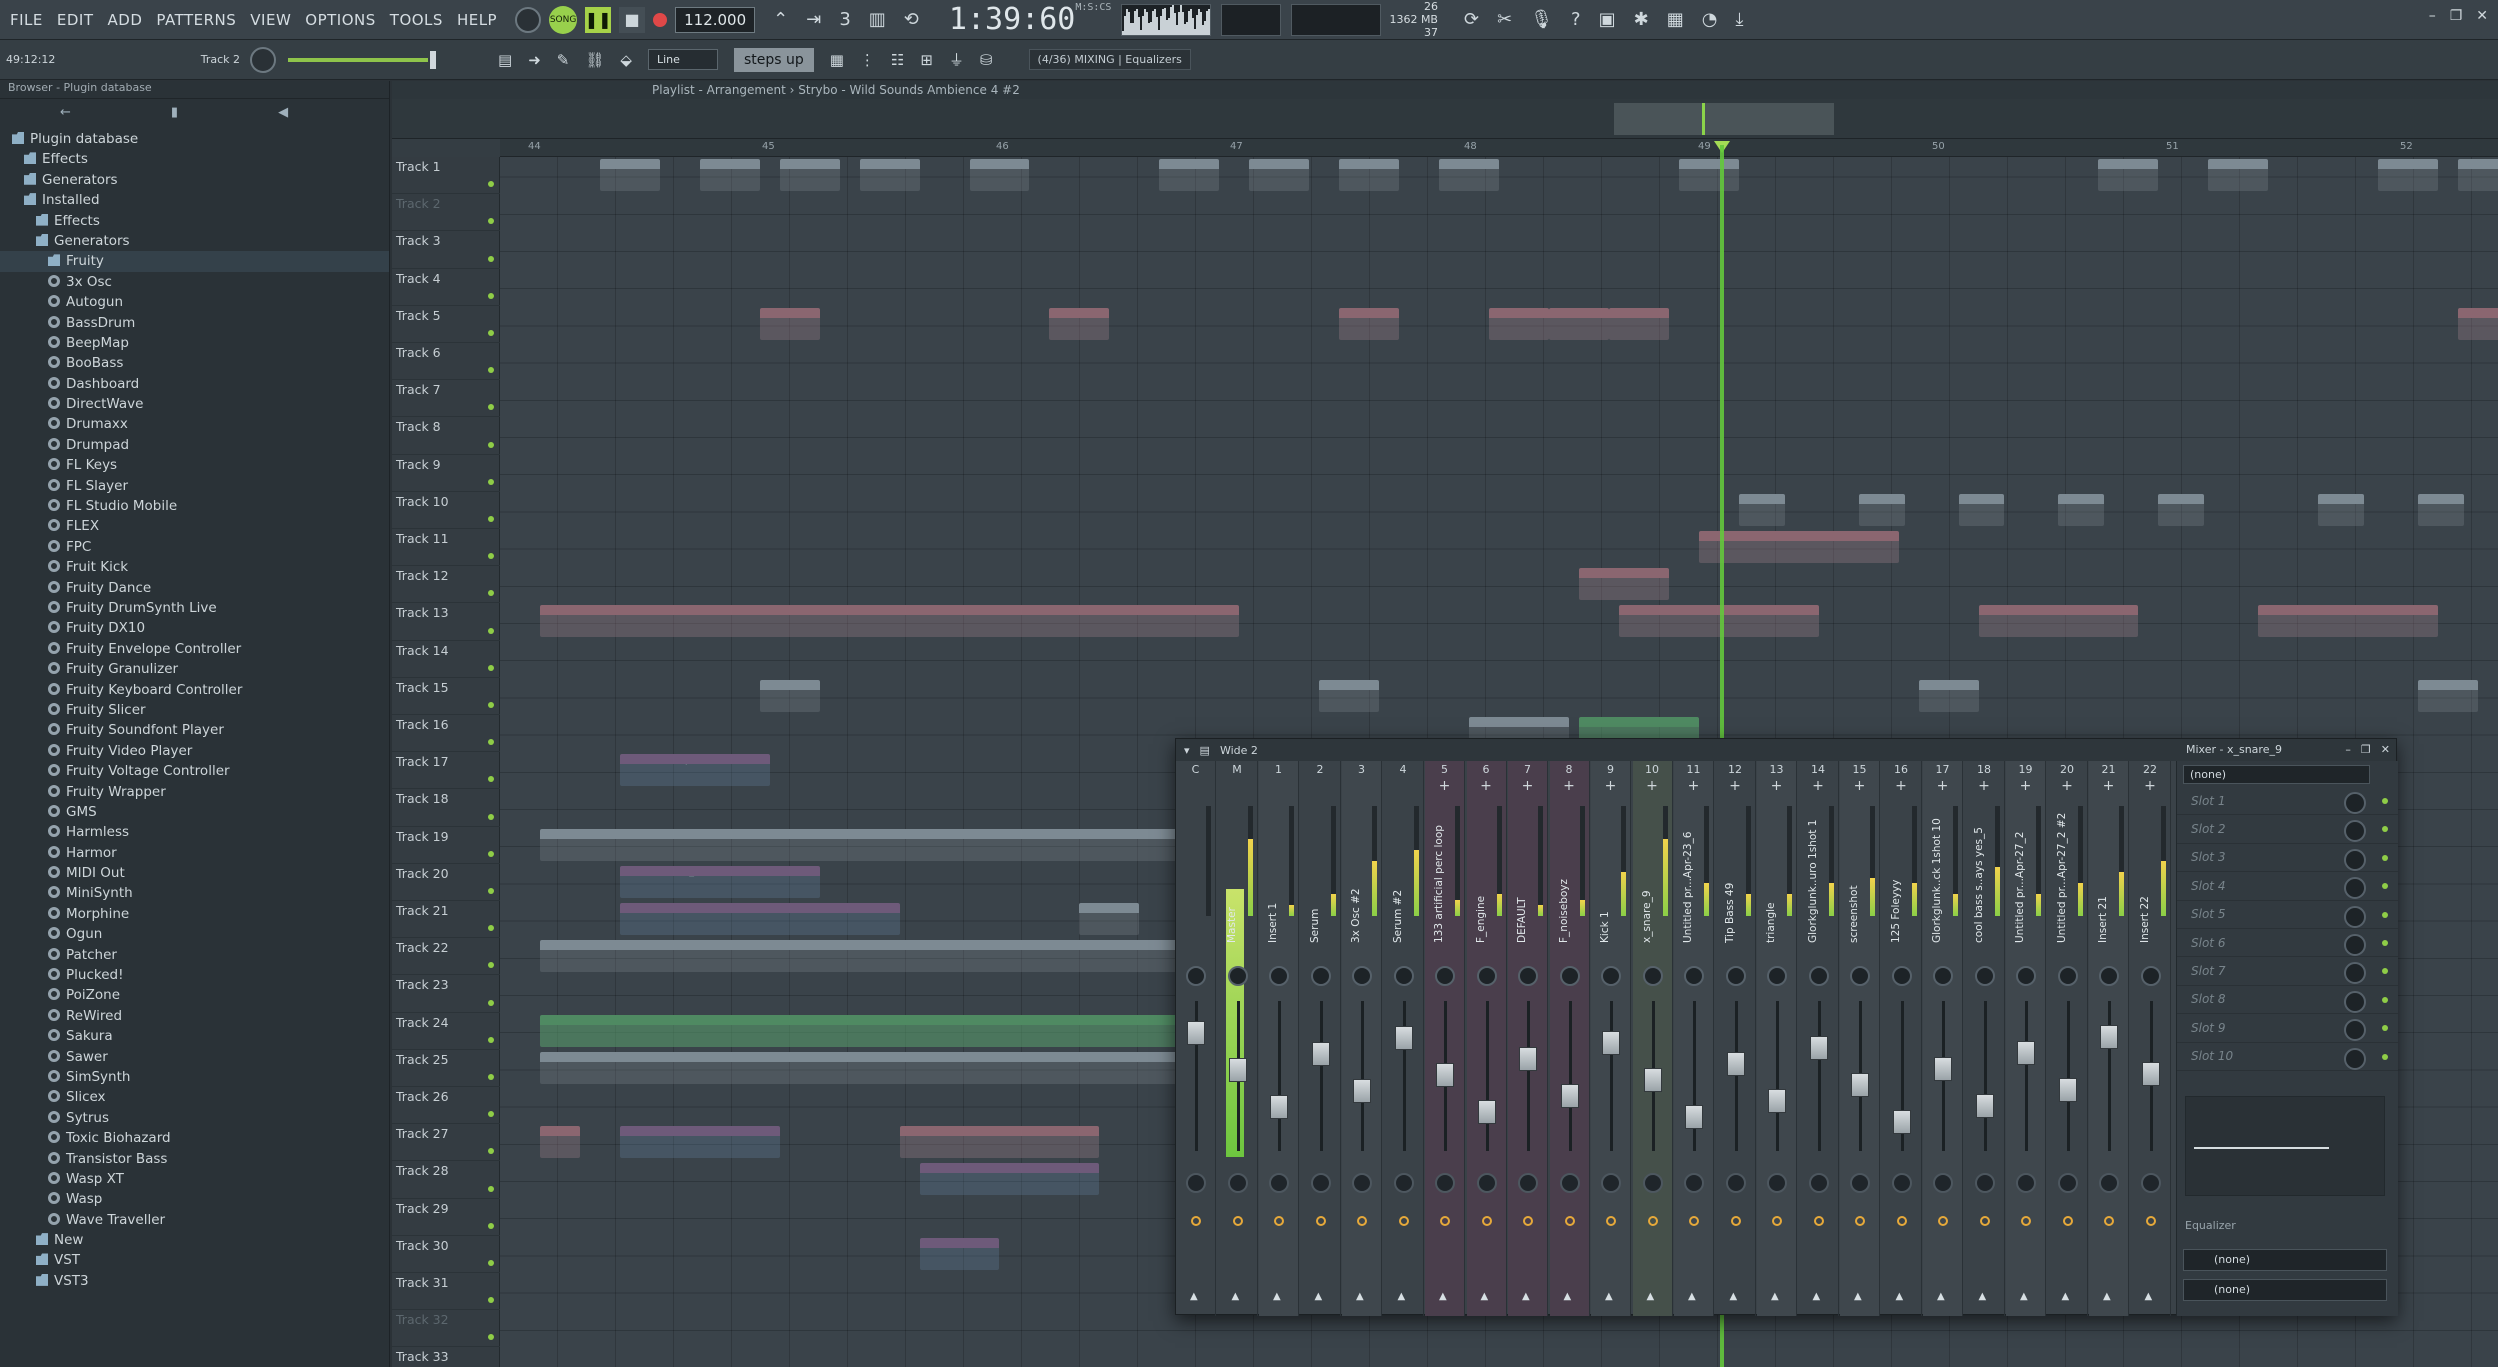 The height and width of the screenshot is (1367, 2498). I want to click on playlist-clip: Tl..49, so click(1109, 919).